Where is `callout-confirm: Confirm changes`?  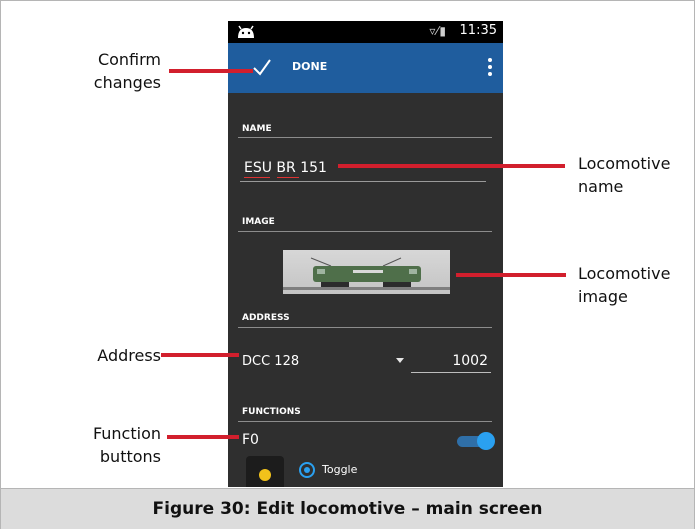 callout-confirm: Confirm changes is located at coordinates (115, 71).